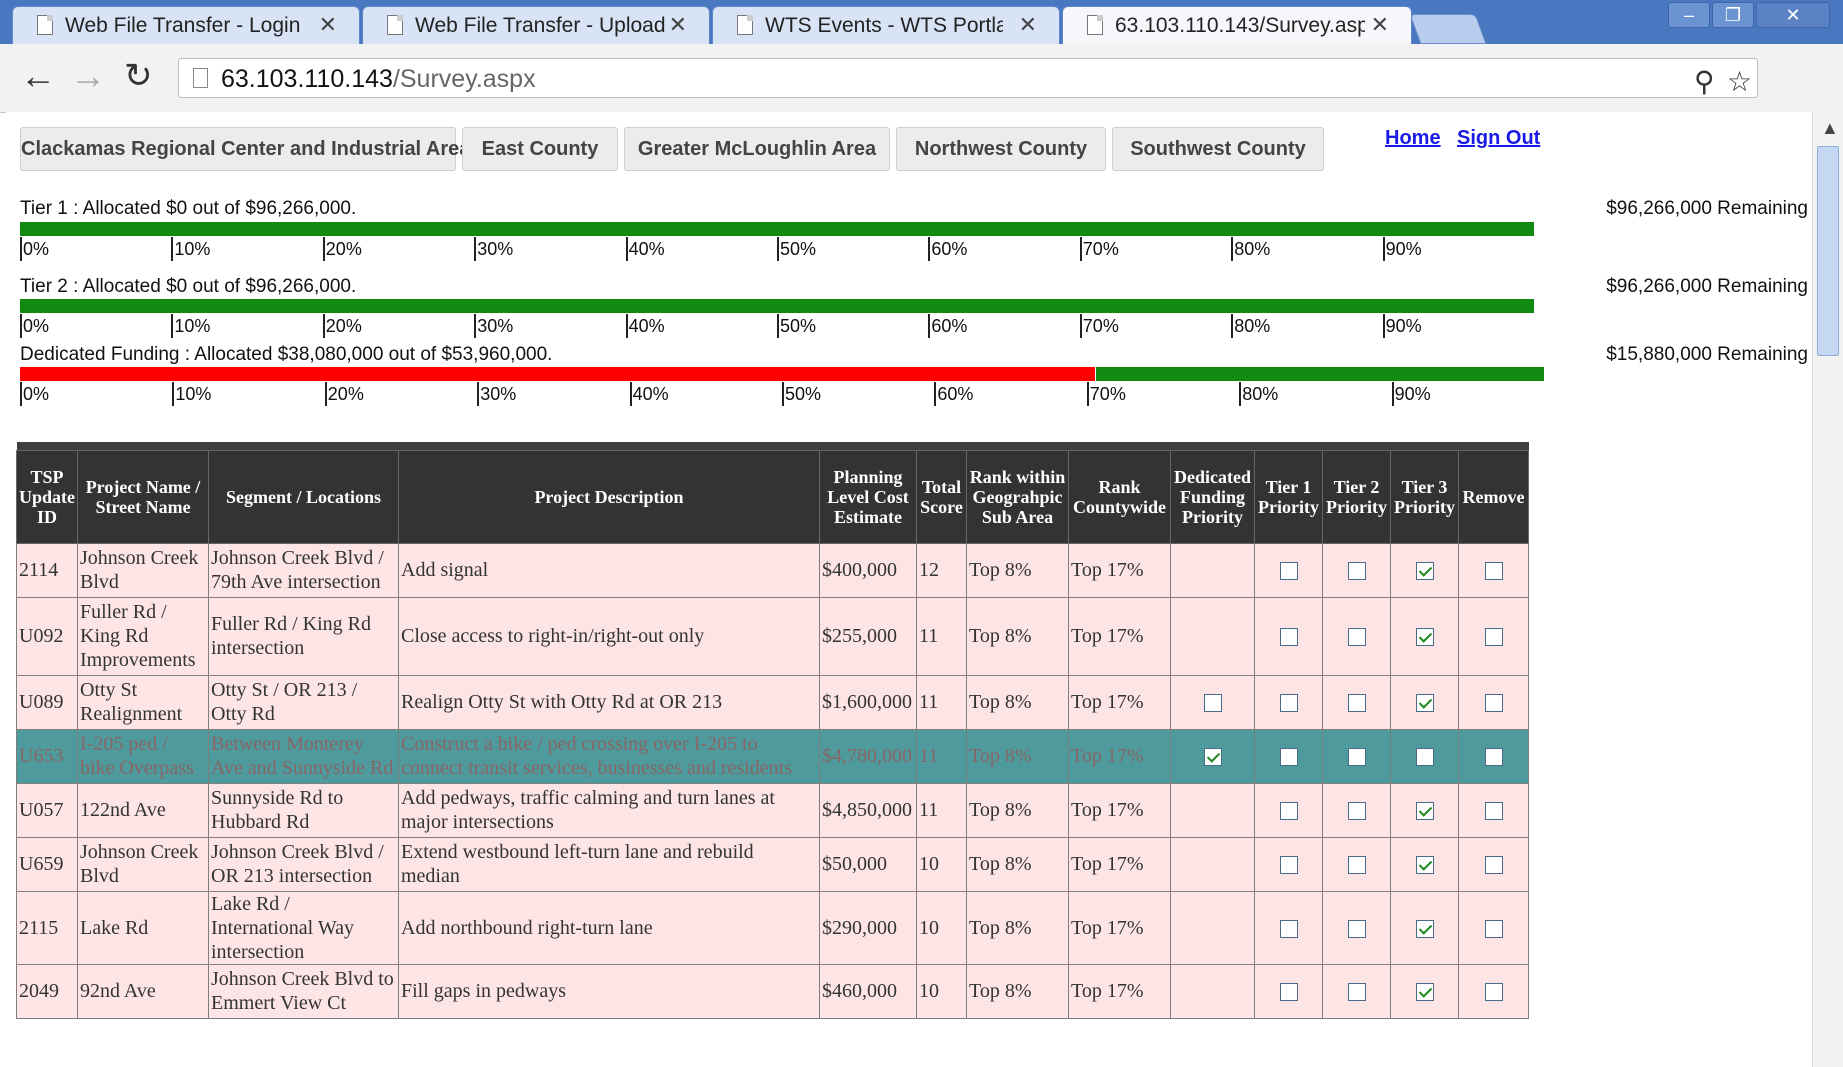 This screenshot has width=1843, height=1067. What do you see at coordinates (1237, 25) in the screenshot?
I see `tab-survey: 63.103.110.143/Survey.asp ✕` at bounding box center [1237, 25].